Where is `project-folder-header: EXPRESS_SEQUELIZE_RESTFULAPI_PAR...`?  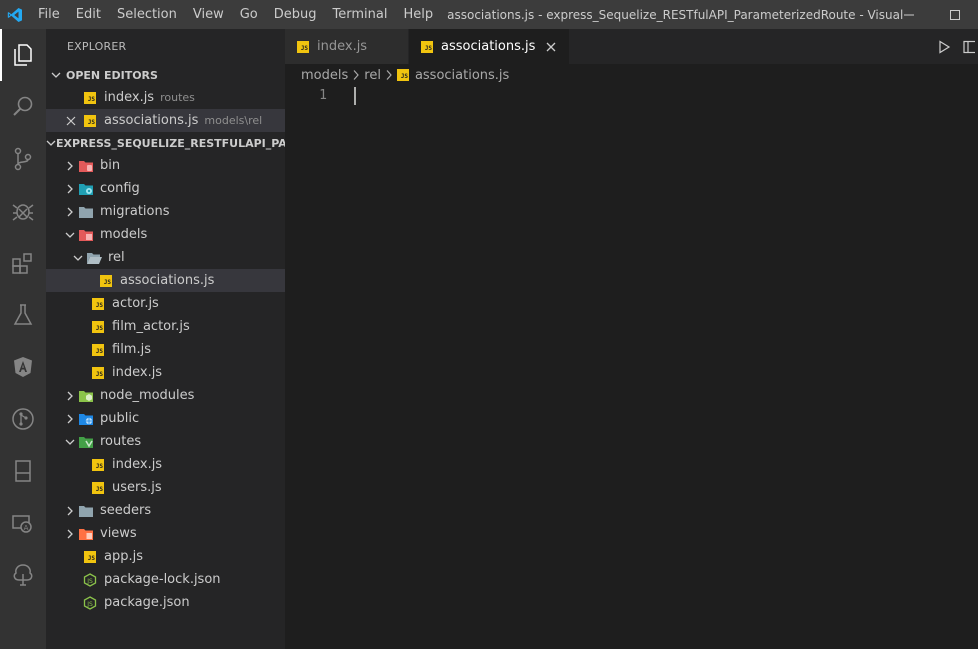 project-folder-header: EXPRESS_SEQUELIZE_RESTFULAPI_PAR... is located at coordinates (165, 143).